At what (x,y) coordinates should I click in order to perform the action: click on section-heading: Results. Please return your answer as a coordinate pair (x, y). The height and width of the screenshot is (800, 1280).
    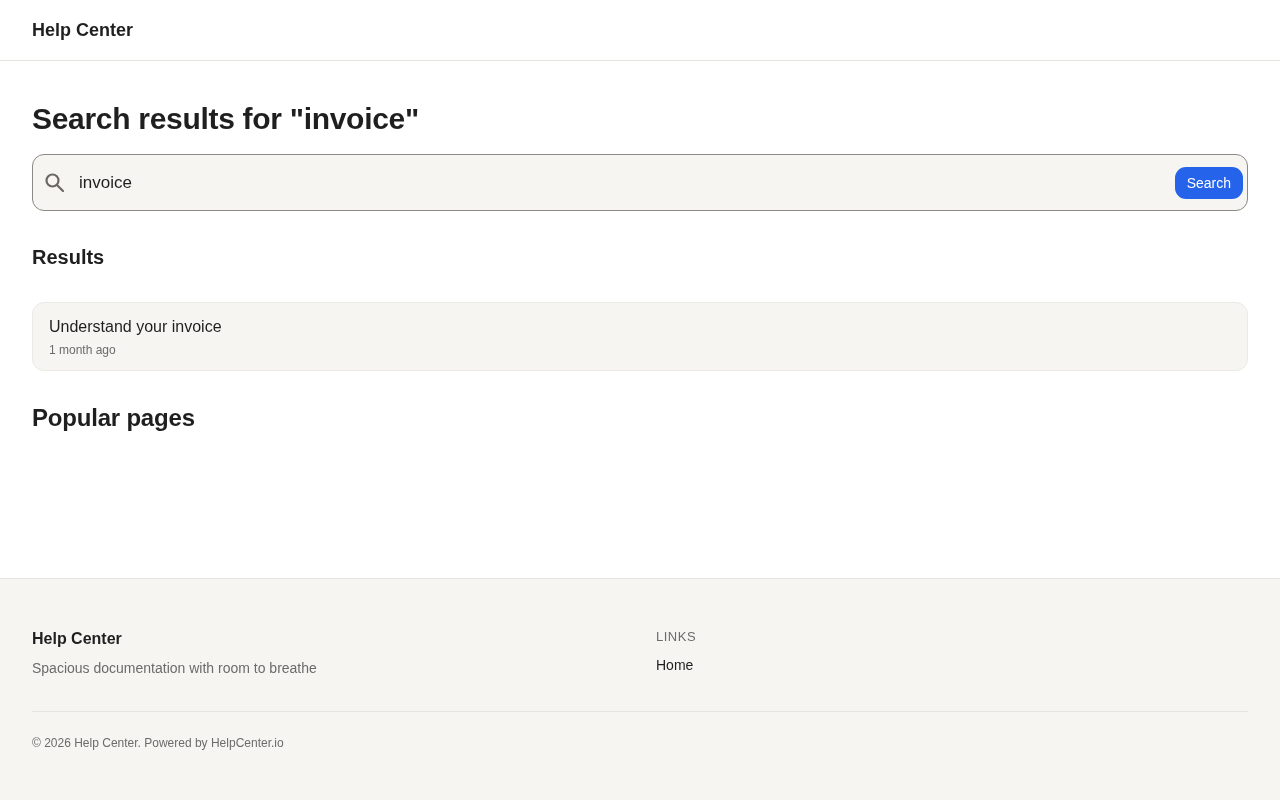
    Looking at the image, I should click on (69, 257).